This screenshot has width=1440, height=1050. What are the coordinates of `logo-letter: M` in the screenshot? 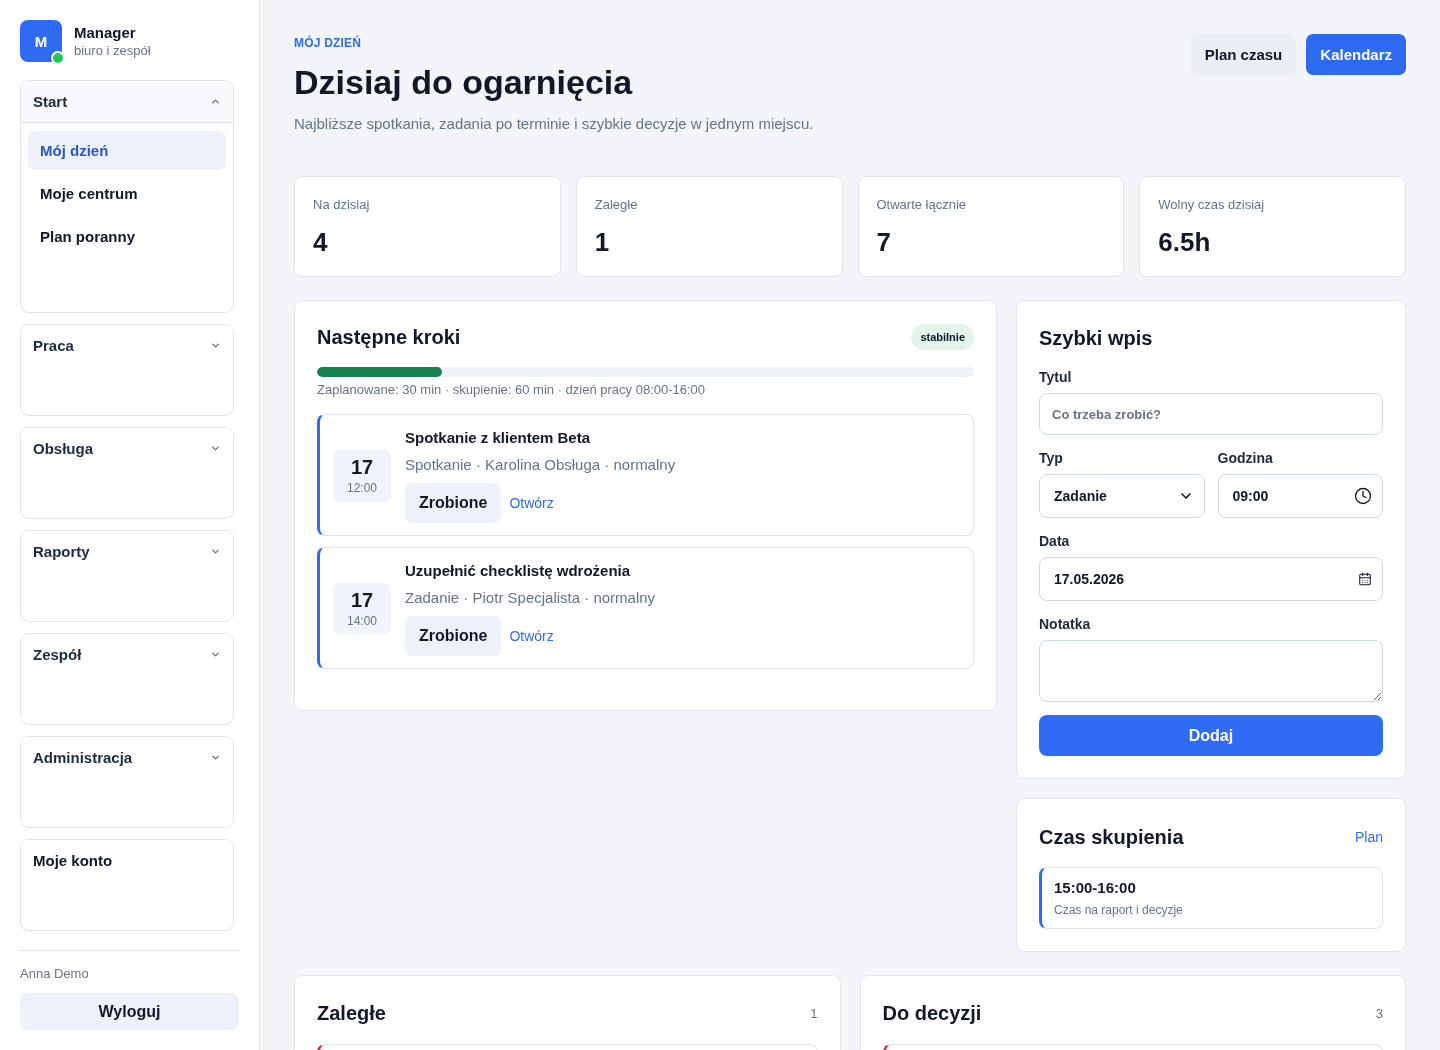 It's located at (41, 41).